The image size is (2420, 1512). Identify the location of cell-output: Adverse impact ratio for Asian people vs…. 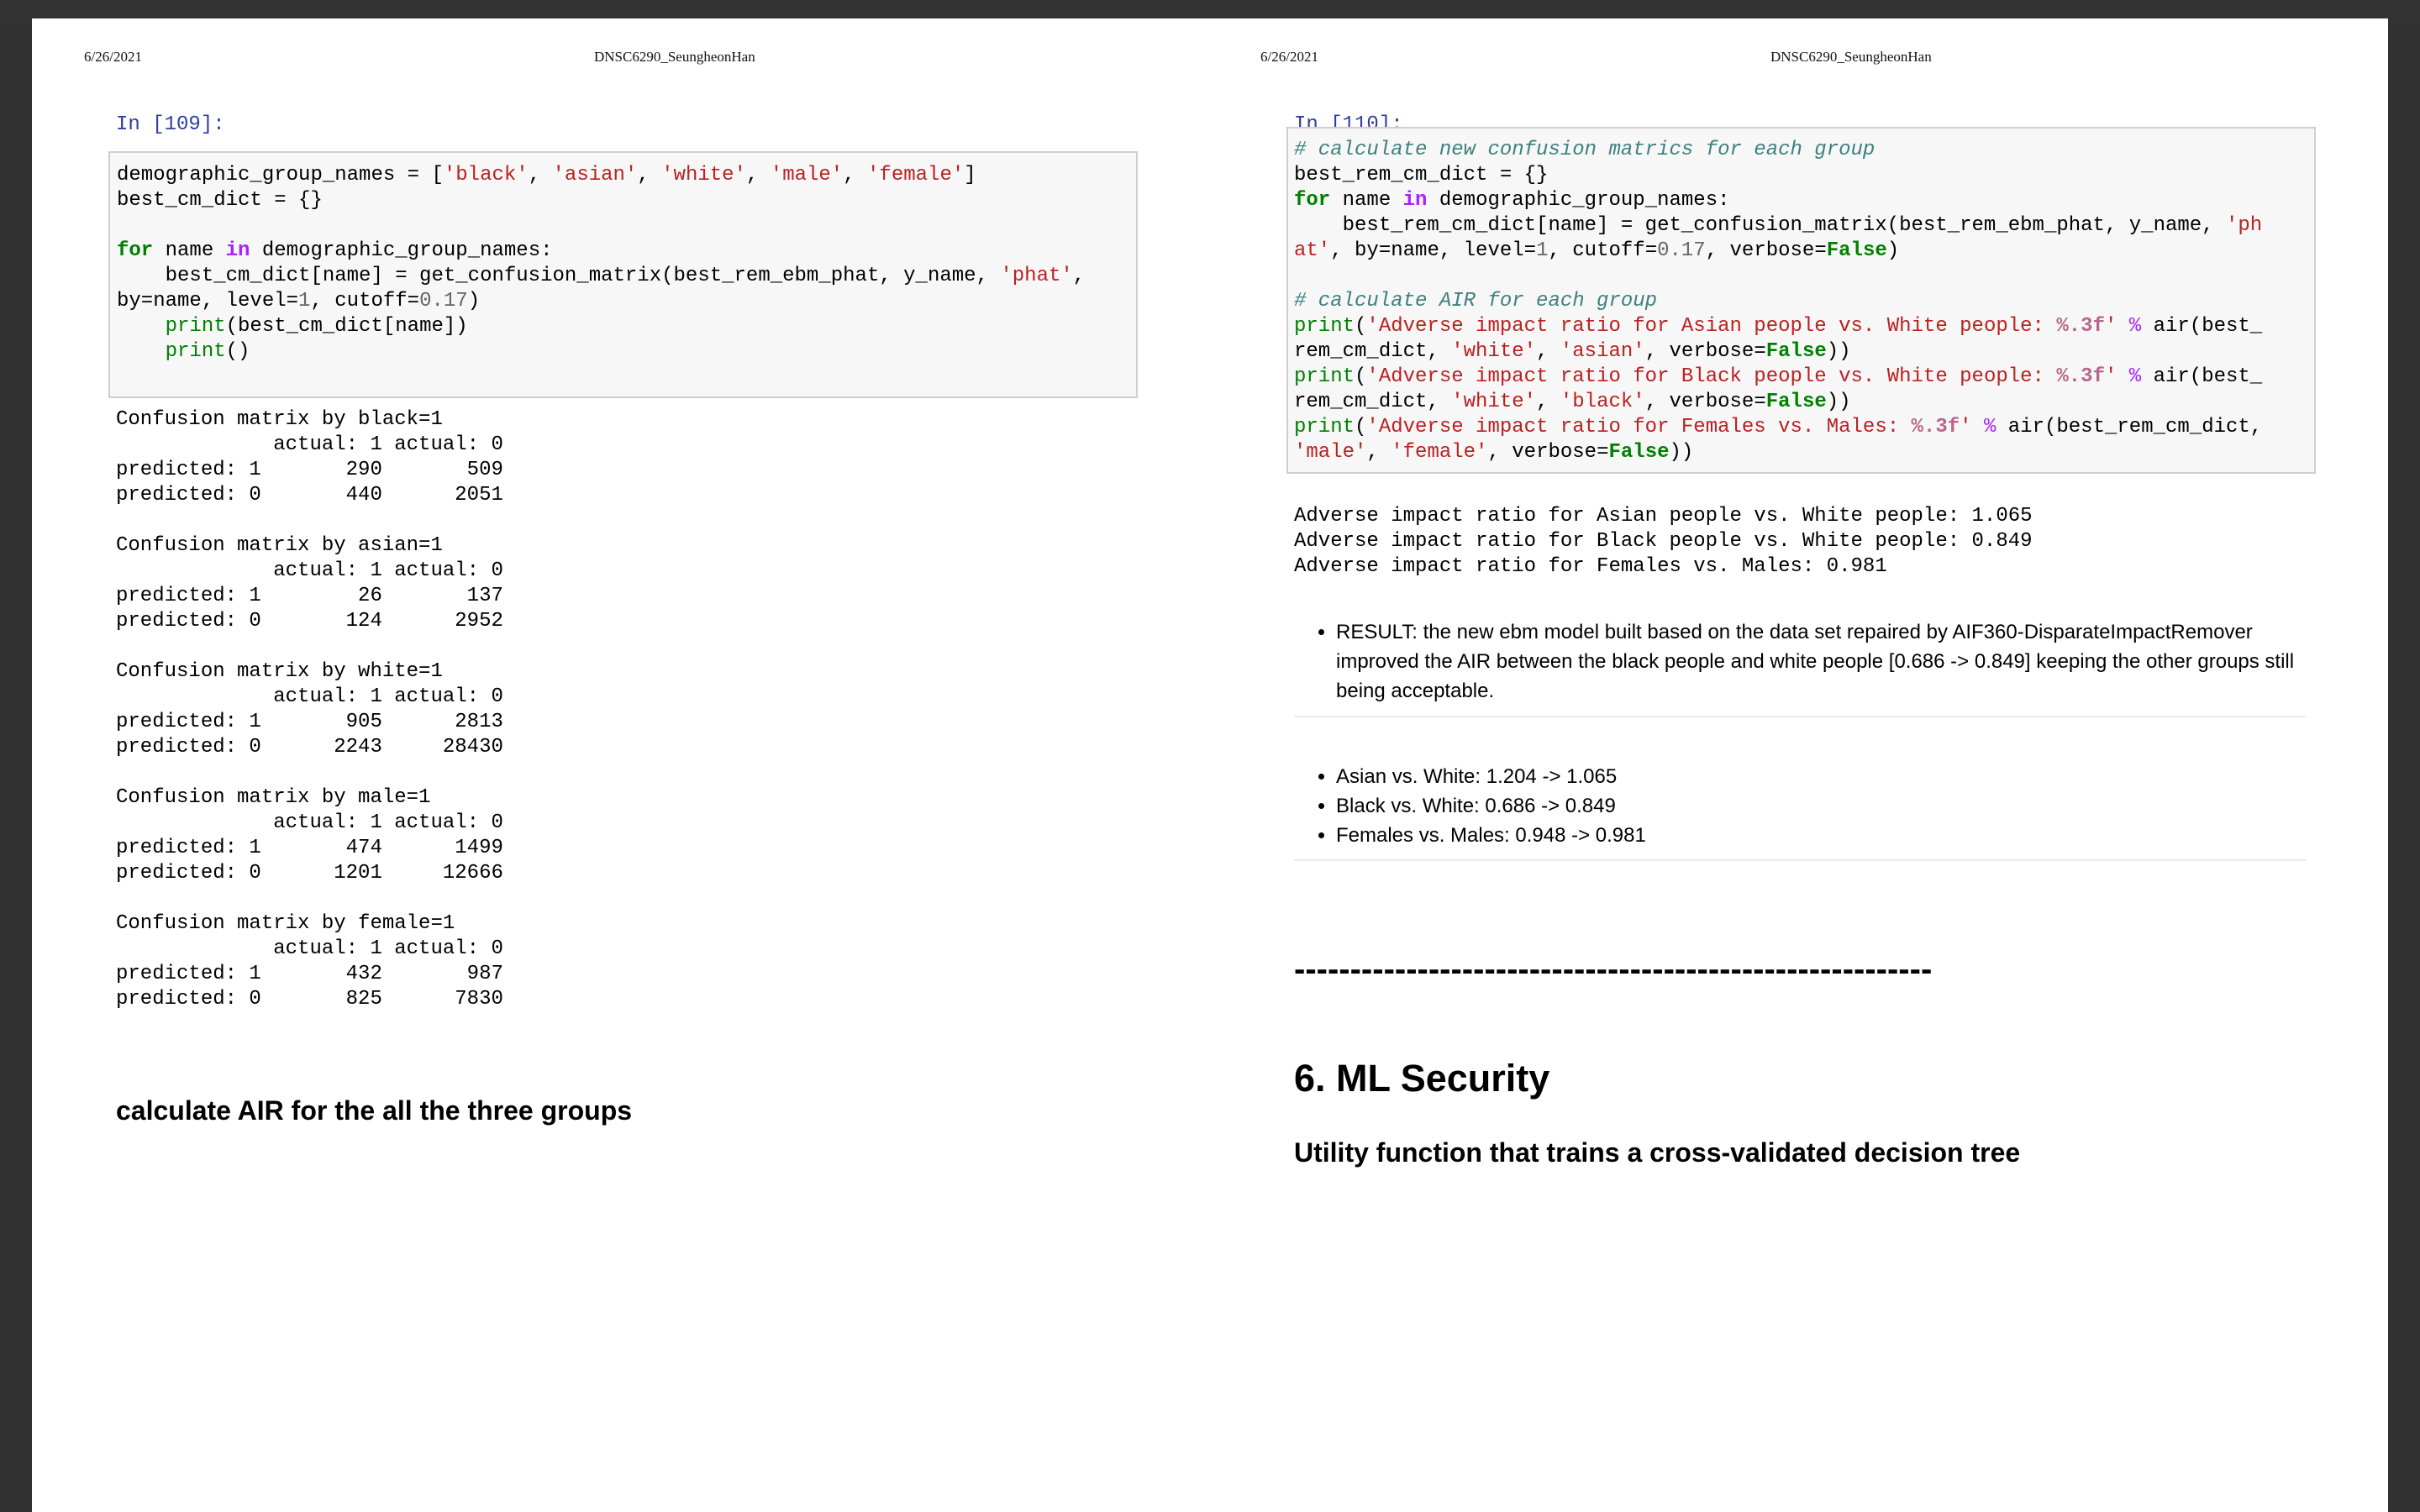
(1663, 542).